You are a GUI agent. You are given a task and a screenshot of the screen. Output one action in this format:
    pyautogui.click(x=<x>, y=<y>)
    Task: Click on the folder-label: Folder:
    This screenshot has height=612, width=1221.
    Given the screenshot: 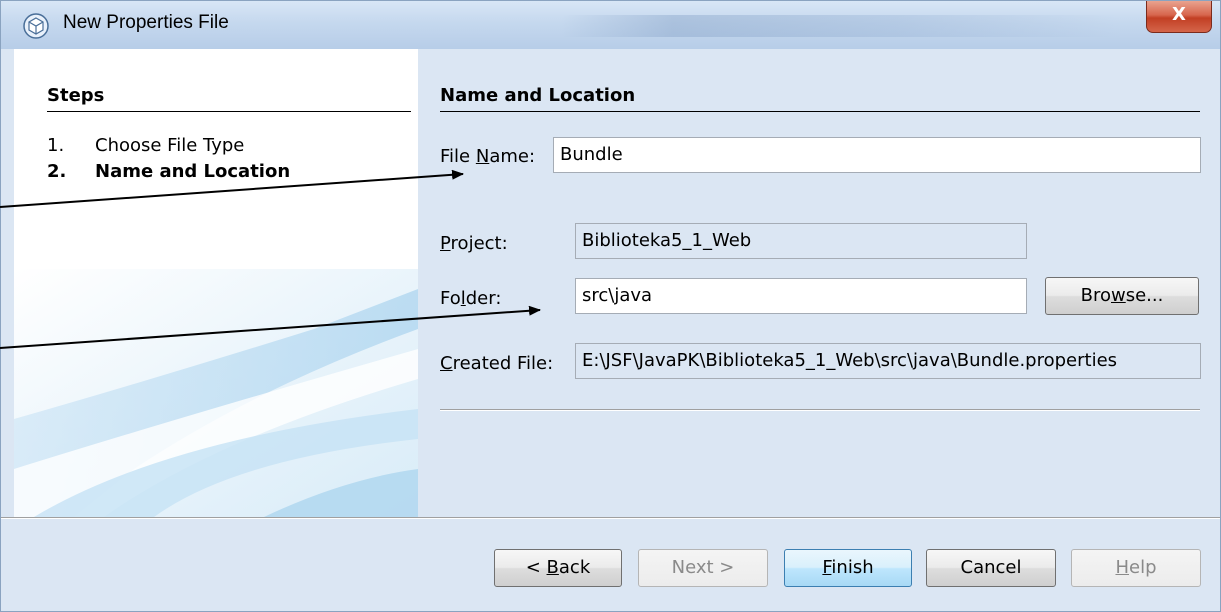 What is the action you would take?
    pyautogui.click(x=471, y=298)
    